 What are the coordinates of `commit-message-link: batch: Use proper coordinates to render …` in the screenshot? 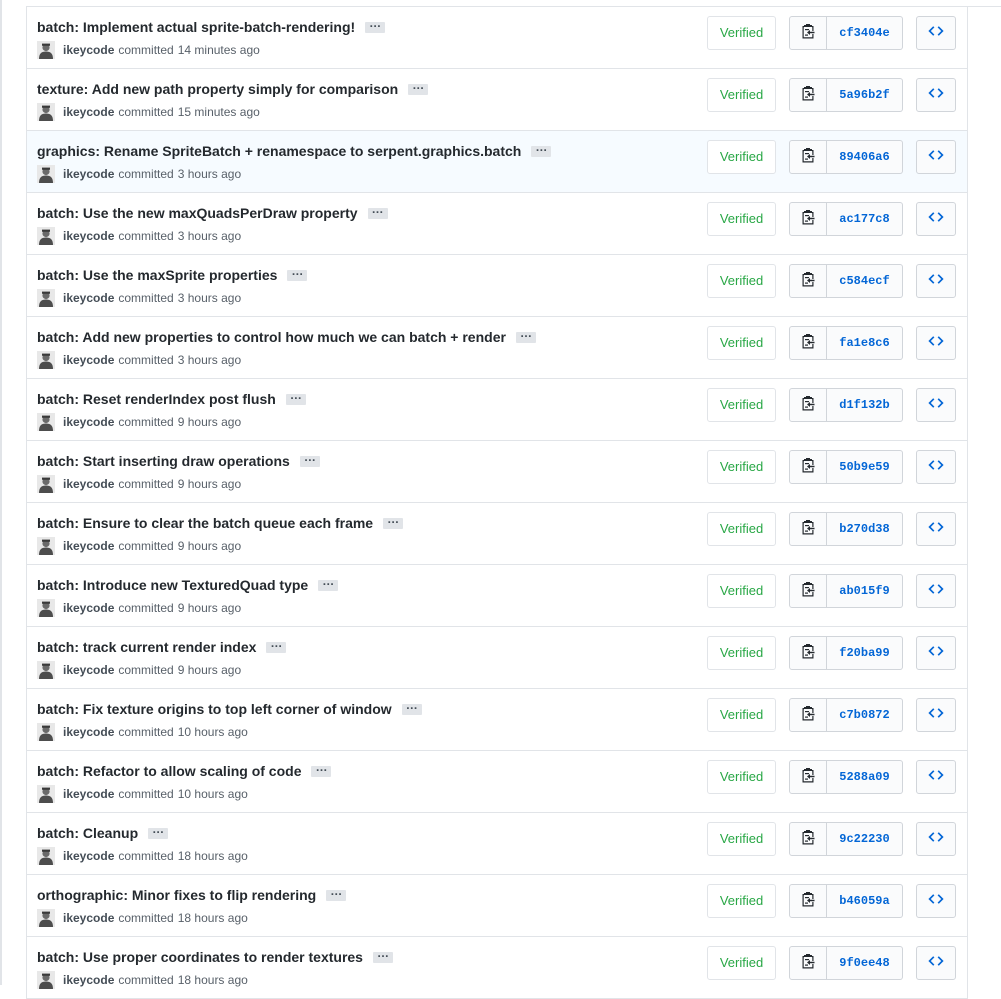 It's located at (200, 957).